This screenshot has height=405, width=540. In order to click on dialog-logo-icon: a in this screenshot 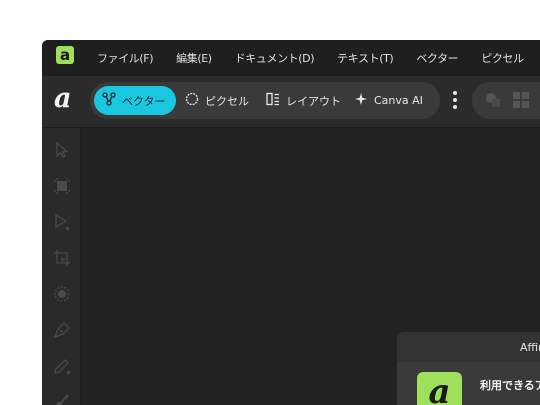, I will do `click(439, 388)`.